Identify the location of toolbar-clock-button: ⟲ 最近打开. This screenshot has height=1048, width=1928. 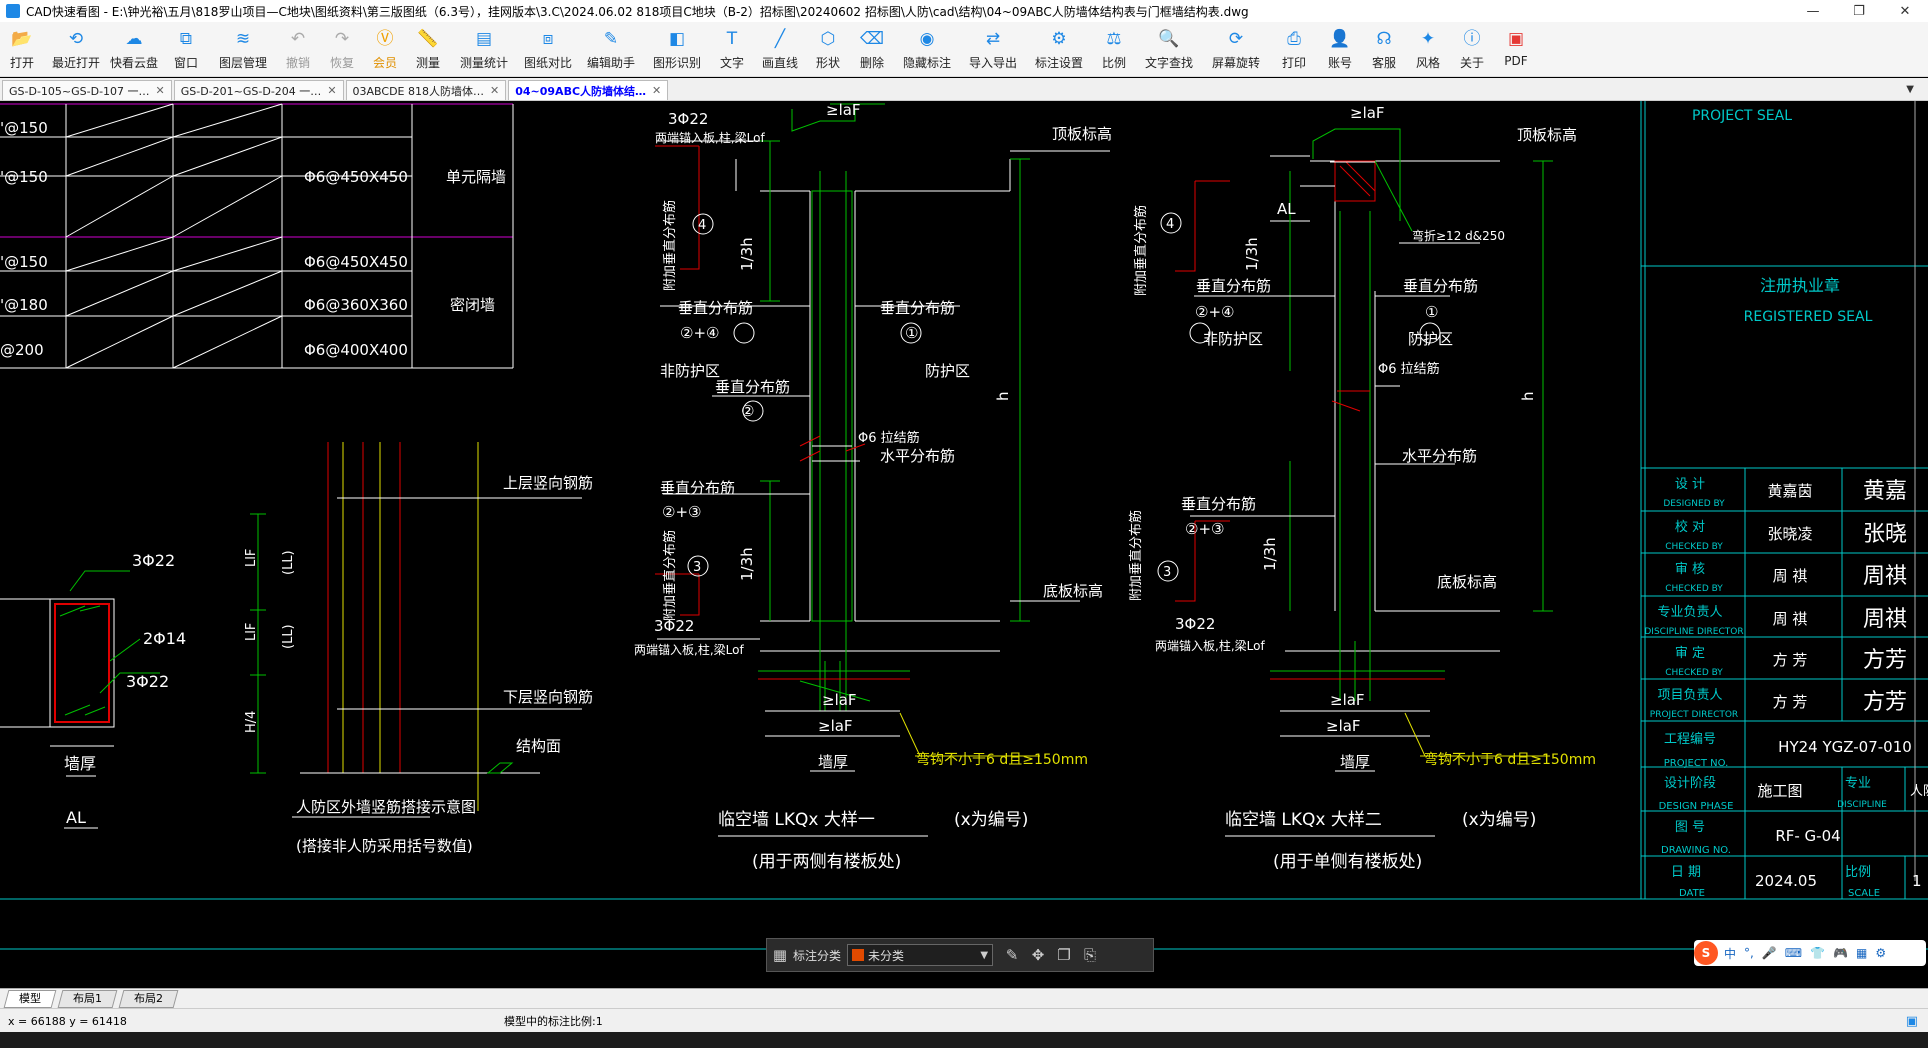
(76, 46).